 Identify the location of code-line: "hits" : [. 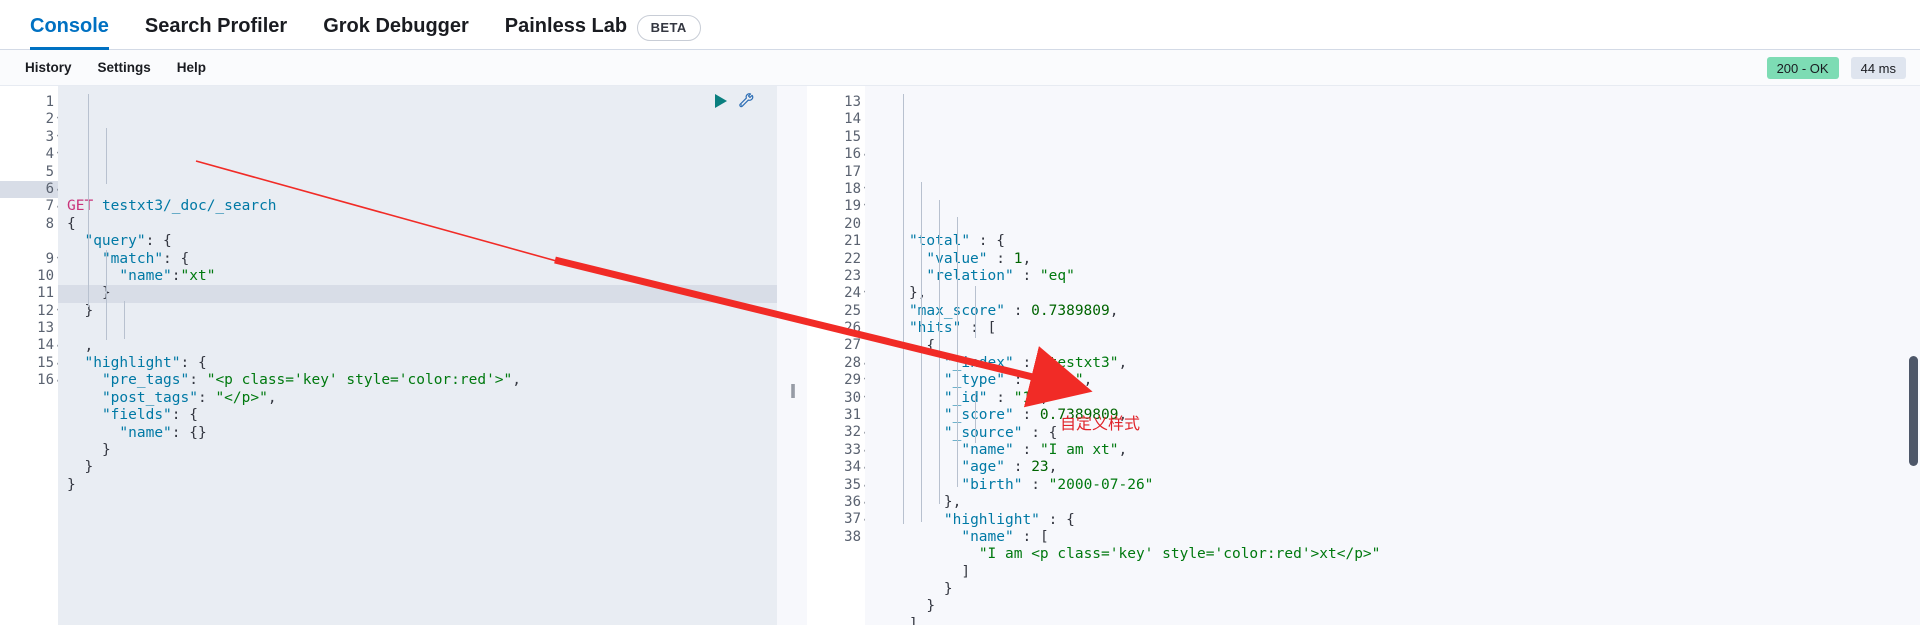
(1397, 328).